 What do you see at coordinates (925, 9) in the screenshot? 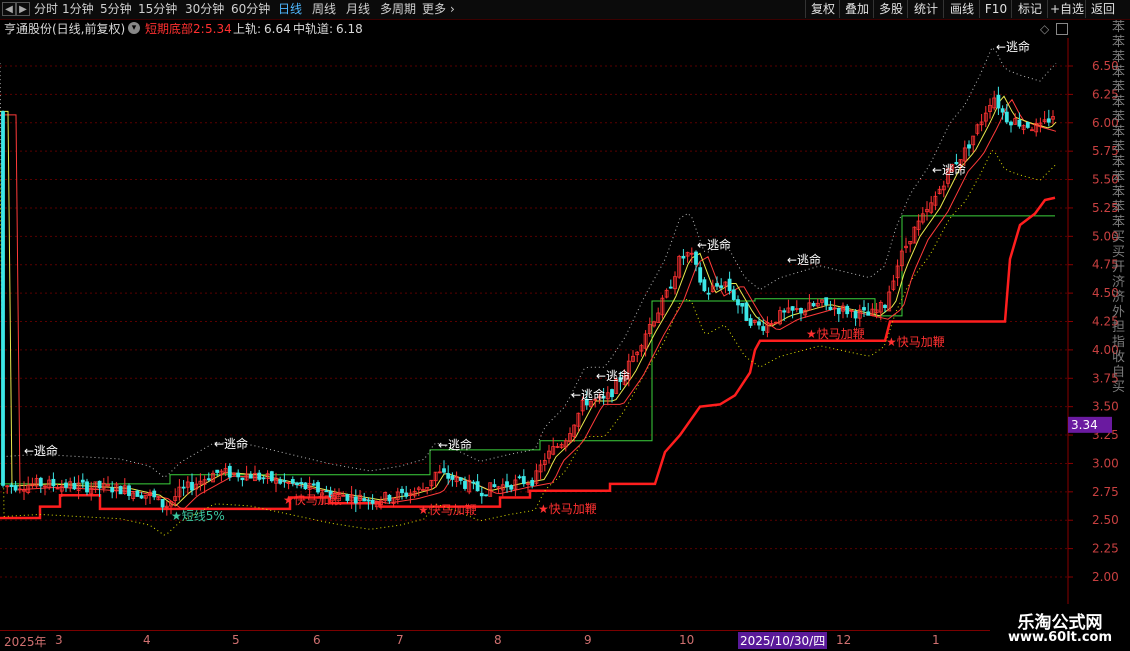
I see `statistics-button: 统计` at bounding box center [925, 9].